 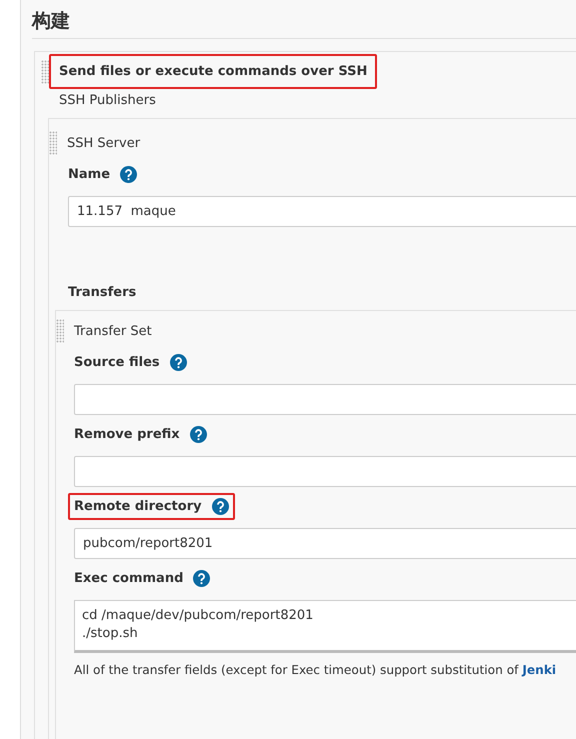 What do you see at coordinates (316, 670) in the screenshot?
I see `help-text: All of the transfer fields (except for Exec timeout) support substitution of Jenki` at bounding box center [316, 670].